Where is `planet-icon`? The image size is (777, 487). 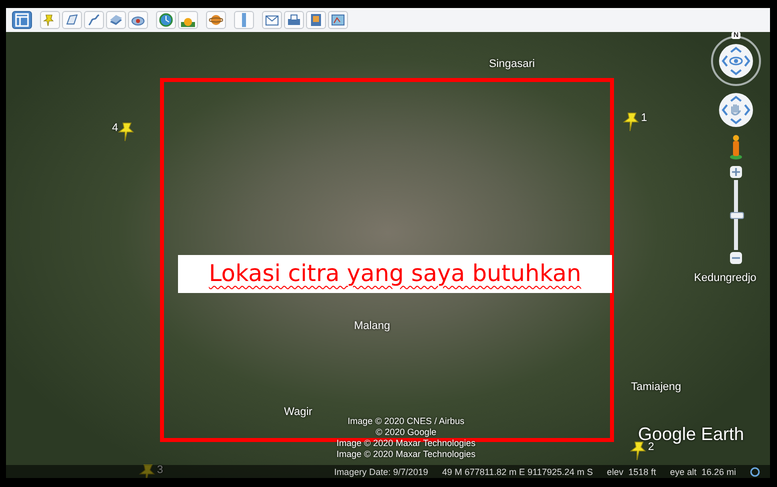
planet-icon is located at coordinates (216, 20).